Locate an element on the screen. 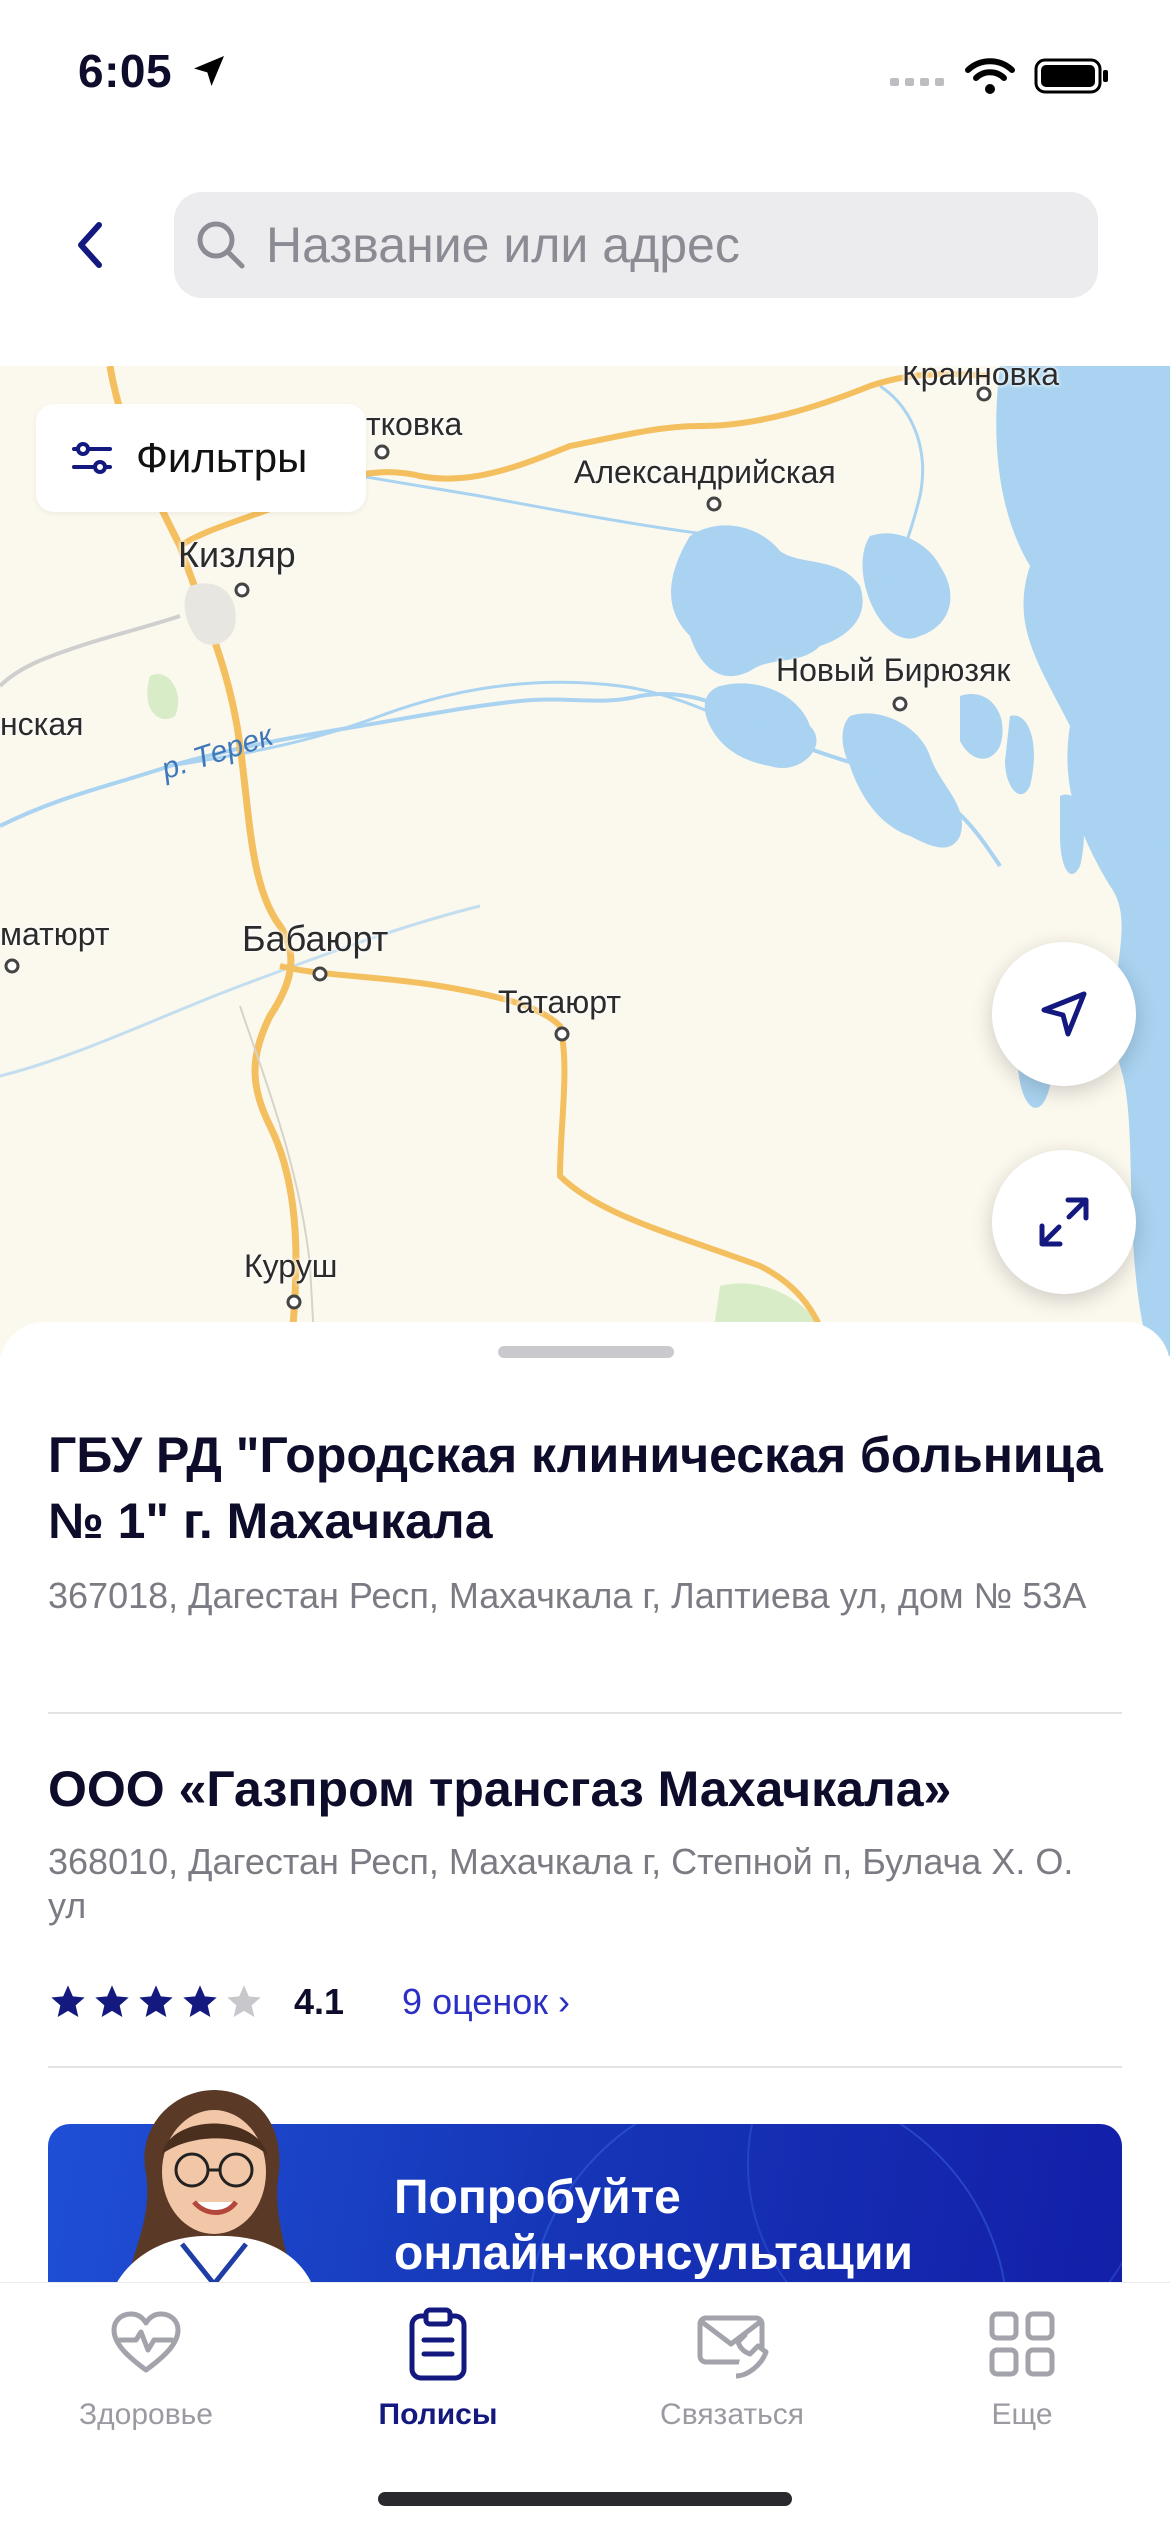  result-title: ООО «Газпром трансгаз Махачкала» is located at coordinates (588, 1789).